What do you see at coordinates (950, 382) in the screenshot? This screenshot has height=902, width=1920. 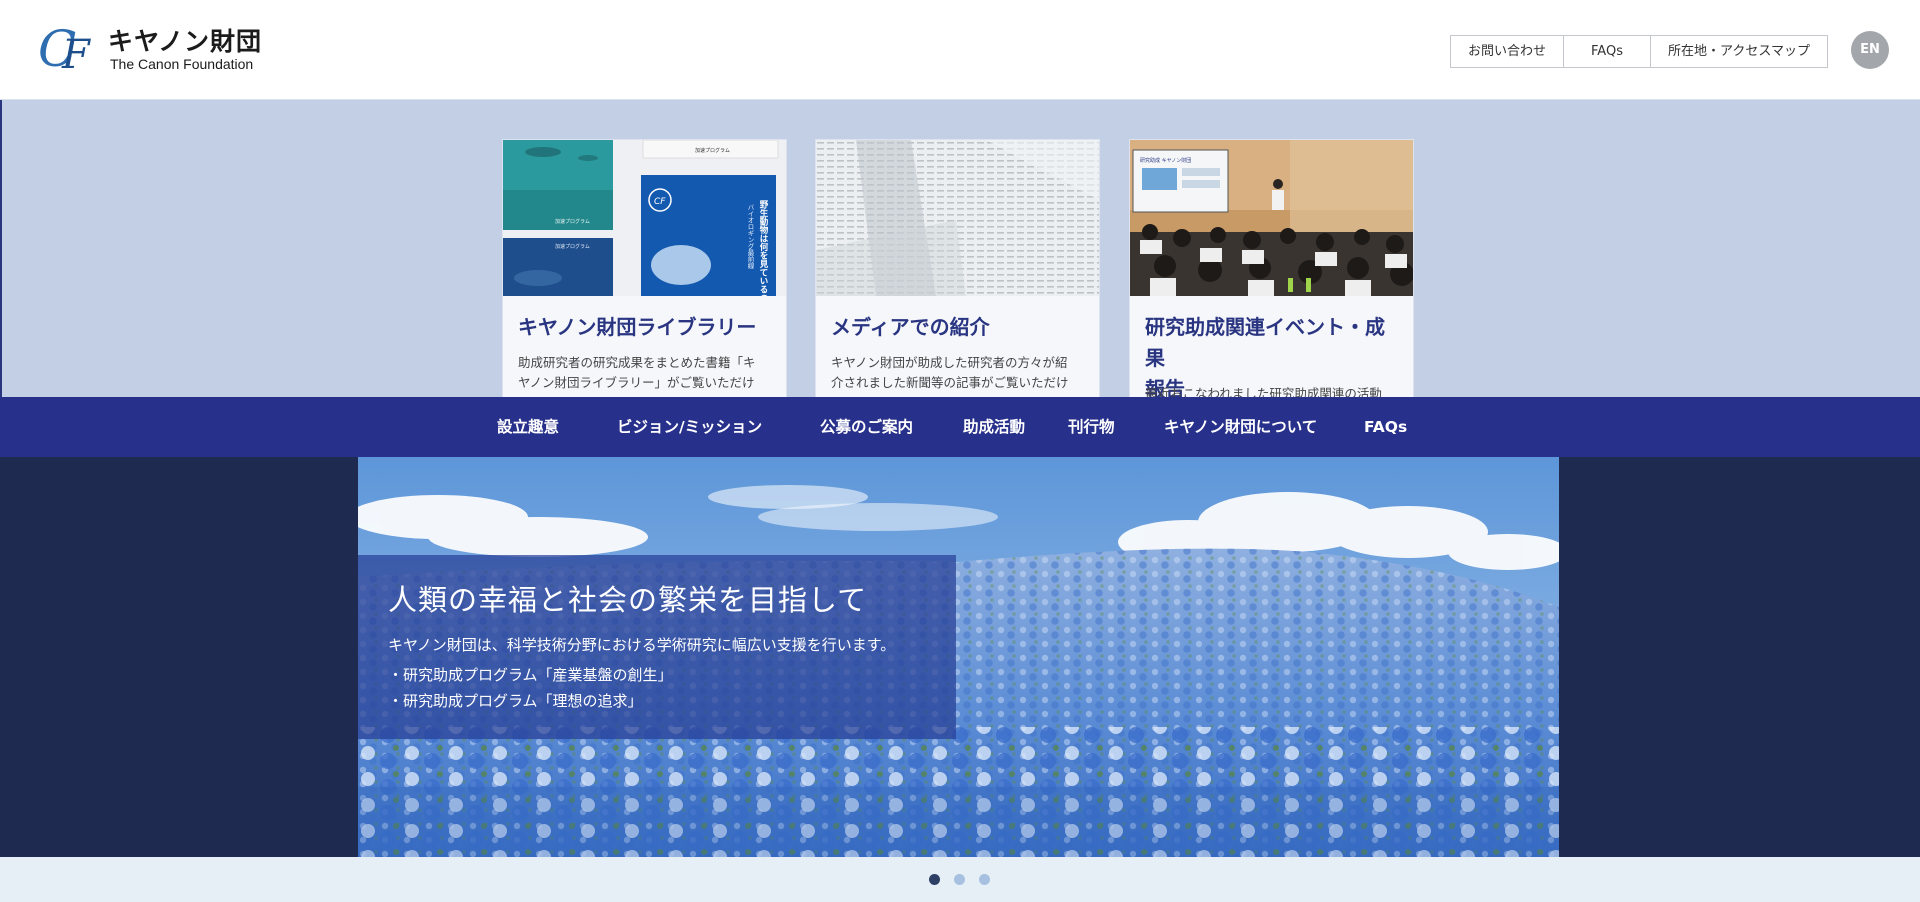 I see `card-text-line: 介されました新聞等の記事がご覧いただけ` at bounding box center [950, 382].